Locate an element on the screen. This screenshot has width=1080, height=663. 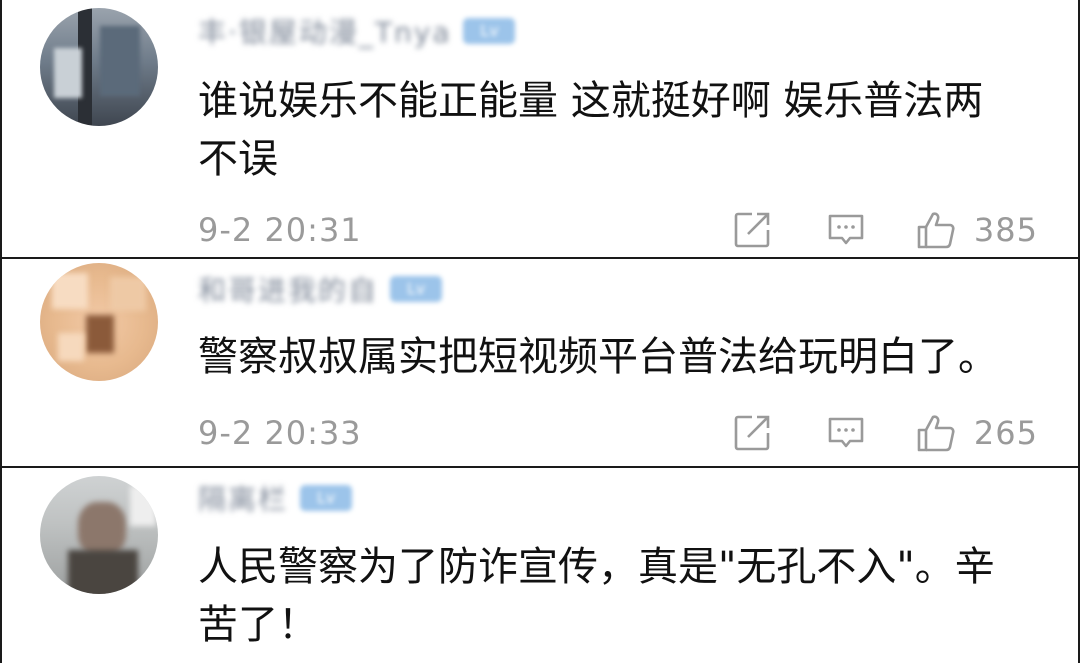
comment-text: 警察叔叔属实把短视频平台普法给玩明白了。 is located at coordinates (598, 357).